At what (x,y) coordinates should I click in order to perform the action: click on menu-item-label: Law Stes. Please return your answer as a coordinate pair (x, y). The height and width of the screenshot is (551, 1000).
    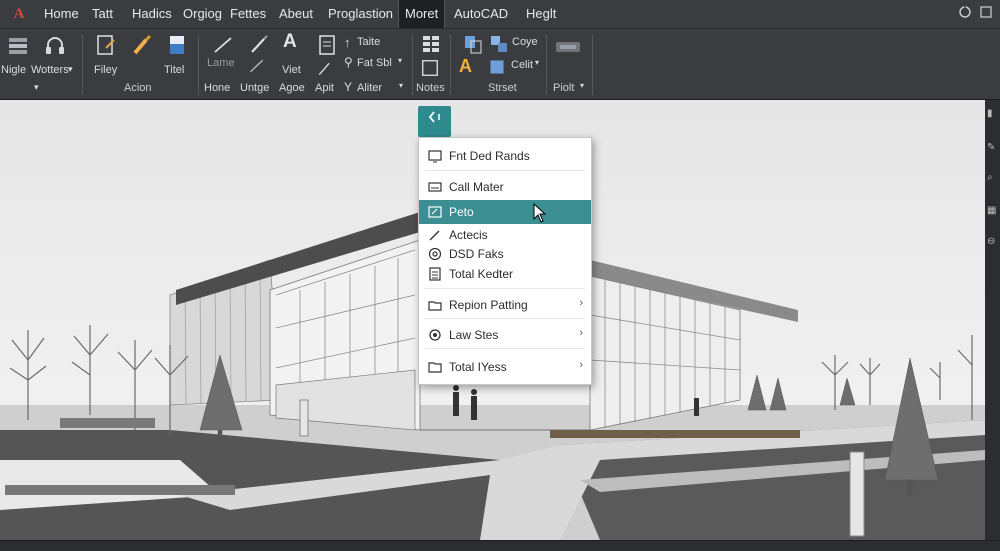
    Looking at the image, I should click on (474, 335).